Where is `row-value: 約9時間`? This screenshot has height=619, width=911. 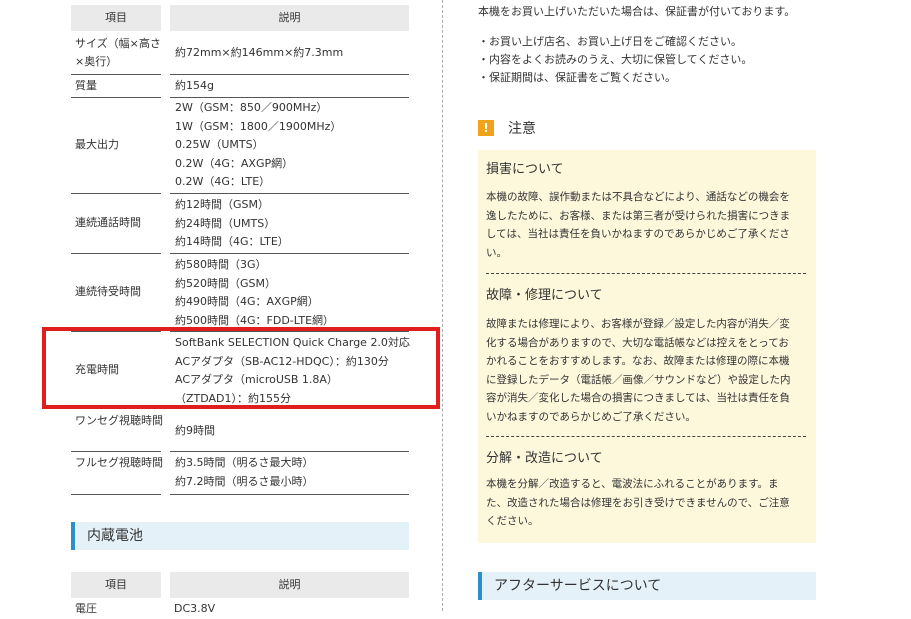 row-value: 約9時間 is located at coordinates (195, 430).